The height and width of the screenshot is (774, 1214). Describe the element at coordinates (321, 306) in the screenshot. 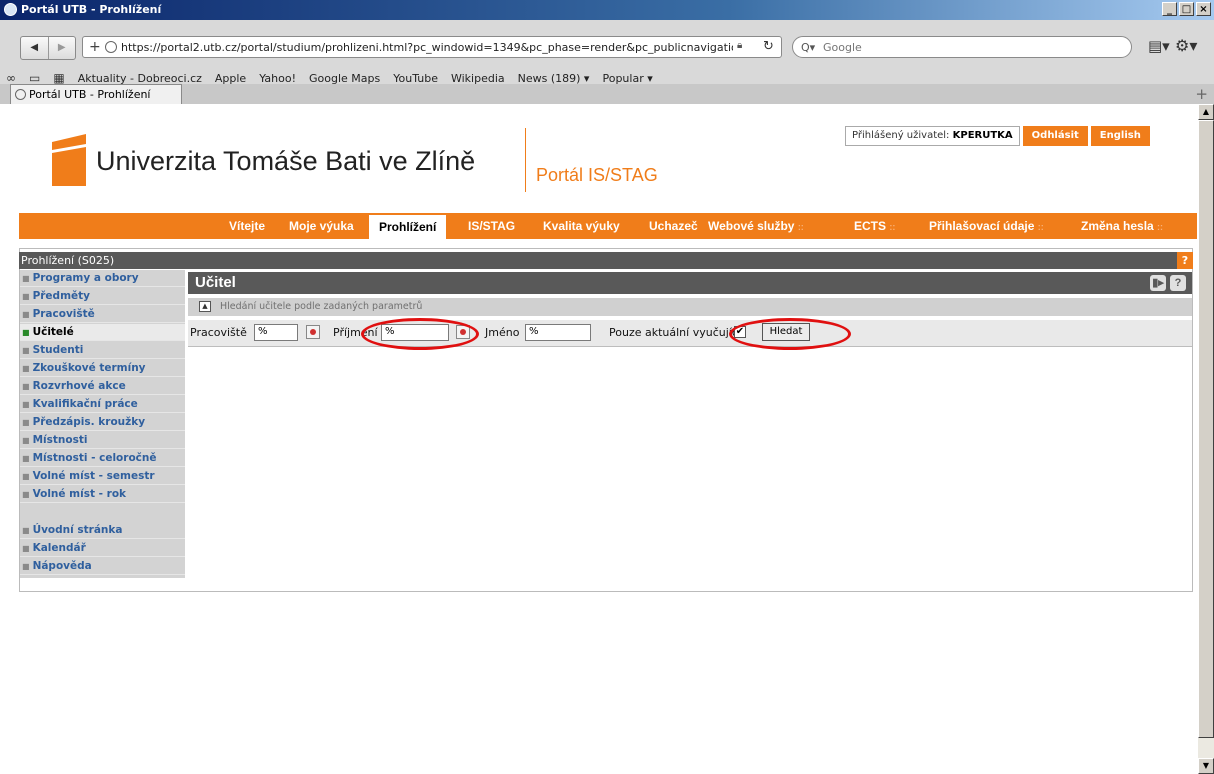

I see `search-panel-title: Hledání učitele podle zadaných parametrů` at that location.